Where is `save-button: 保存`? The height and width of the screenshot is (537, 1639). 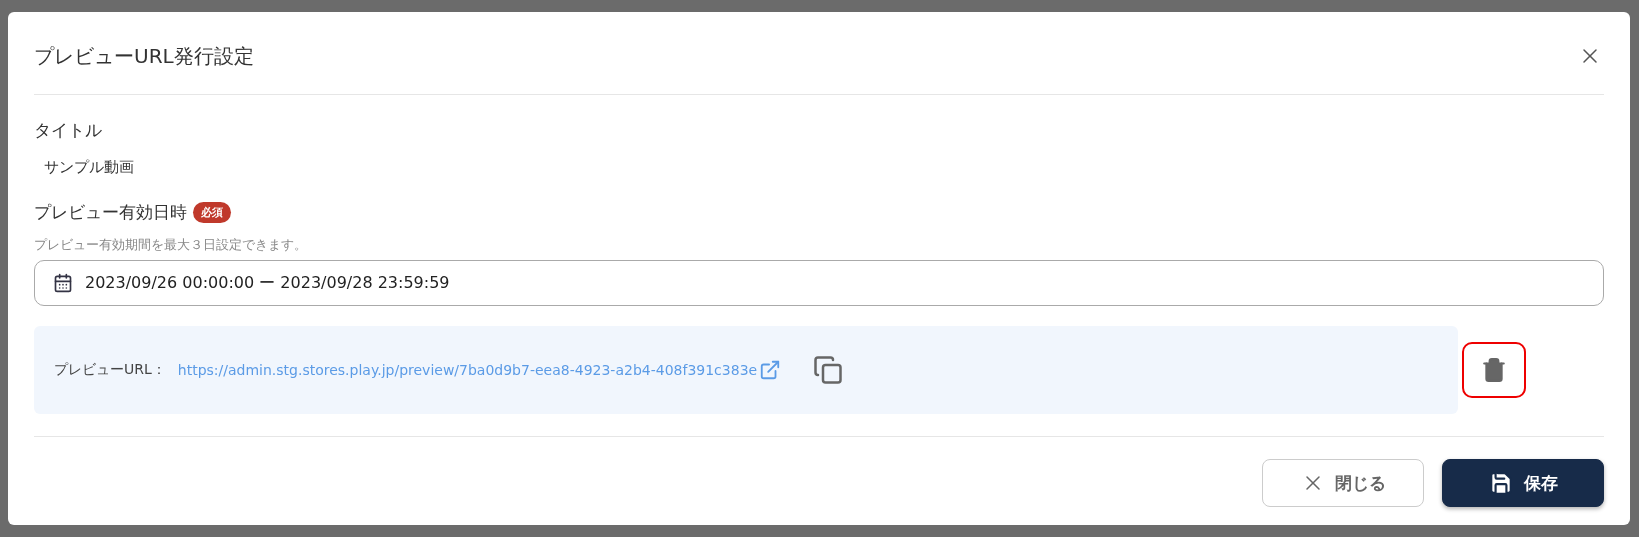 save-button: 保存 is located at coordinates (1523, 483).